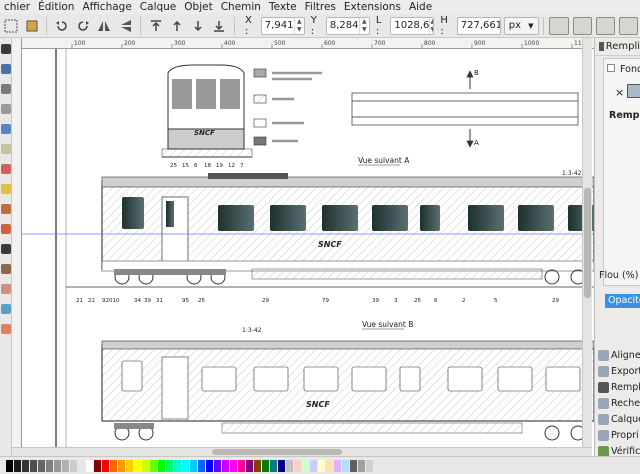 The width and height of the screenshot is (640, 474). What do you see at coordinates (6, 309) in the screenshot?
I see `bucket-tool-icon` at bounding box center [6, 309].